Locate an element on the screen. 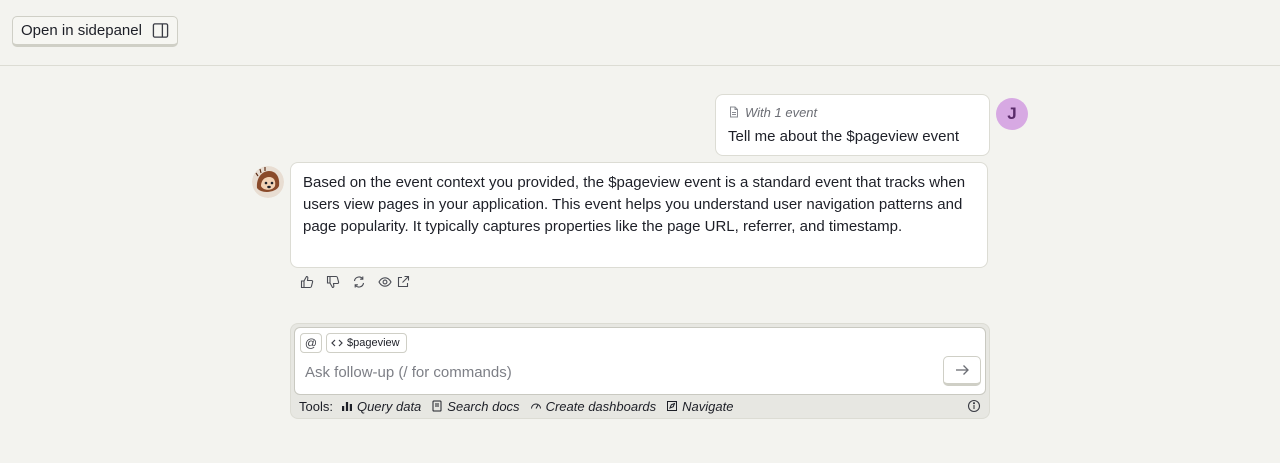  tool-navigate: Navigate is located at coordinates (699, 406).